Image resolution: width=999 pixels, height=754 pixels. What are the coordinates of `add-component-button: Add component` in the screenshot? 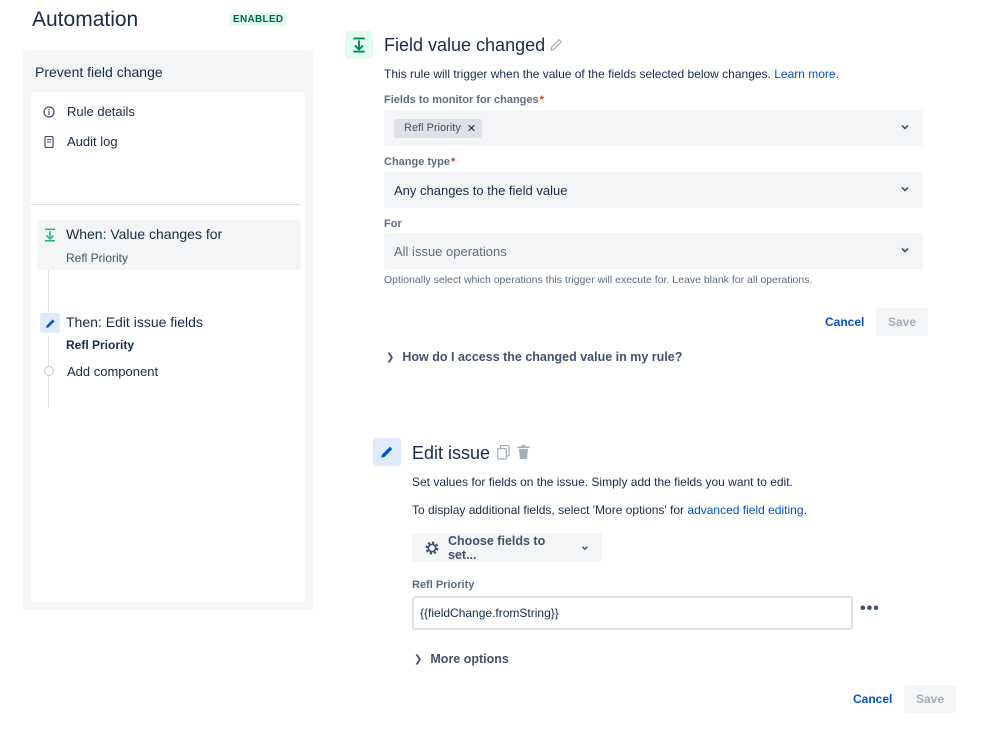 It's located at (112, 371).